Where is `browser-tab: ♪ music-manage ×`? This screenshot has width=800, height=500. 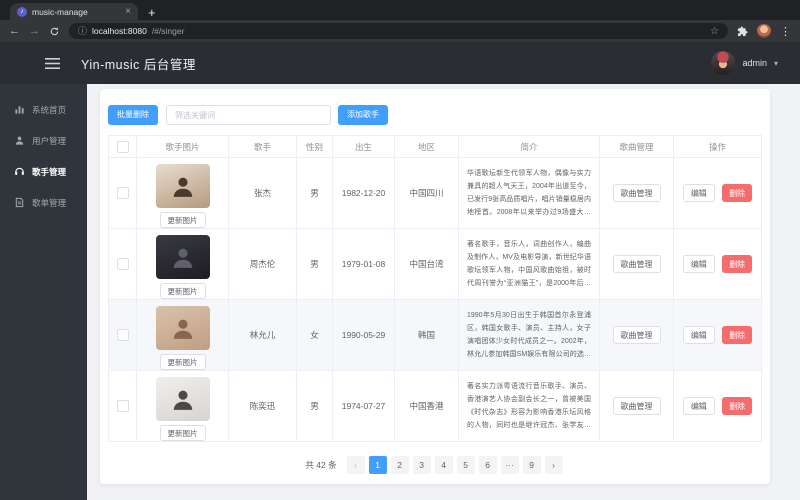 browser-tab: ♪ music-manage × is located at coordinates (74, 11).